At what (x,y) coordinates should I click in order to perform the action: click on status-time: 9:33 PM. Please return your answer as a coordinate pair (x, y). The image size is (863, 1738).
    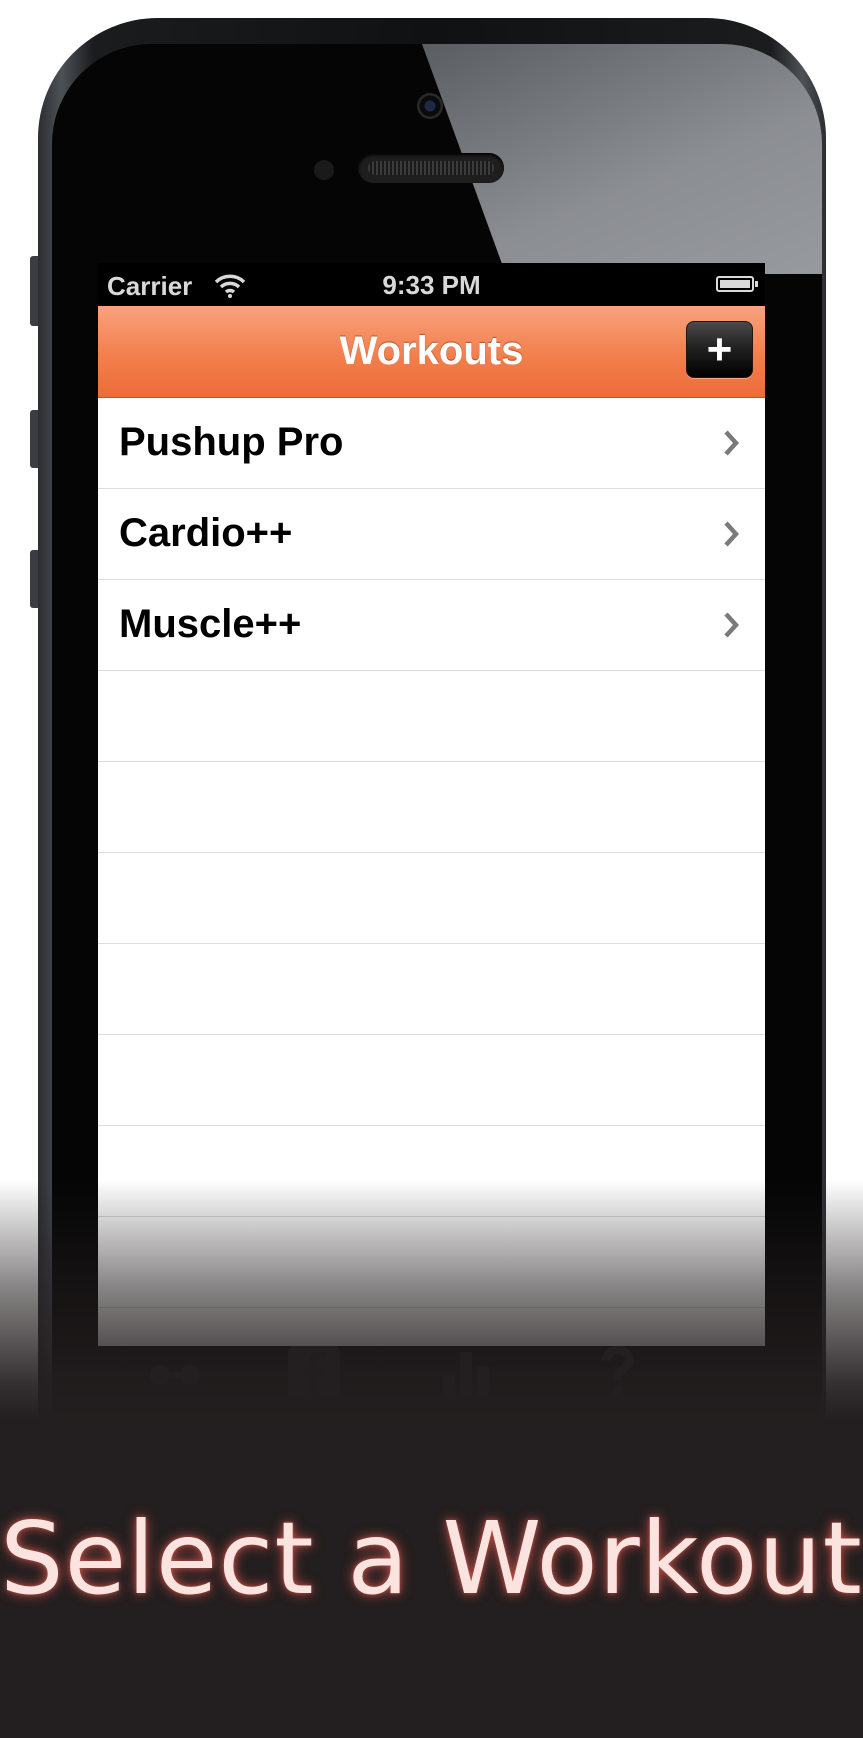
    Looking at the image, I should click on (431, 285).